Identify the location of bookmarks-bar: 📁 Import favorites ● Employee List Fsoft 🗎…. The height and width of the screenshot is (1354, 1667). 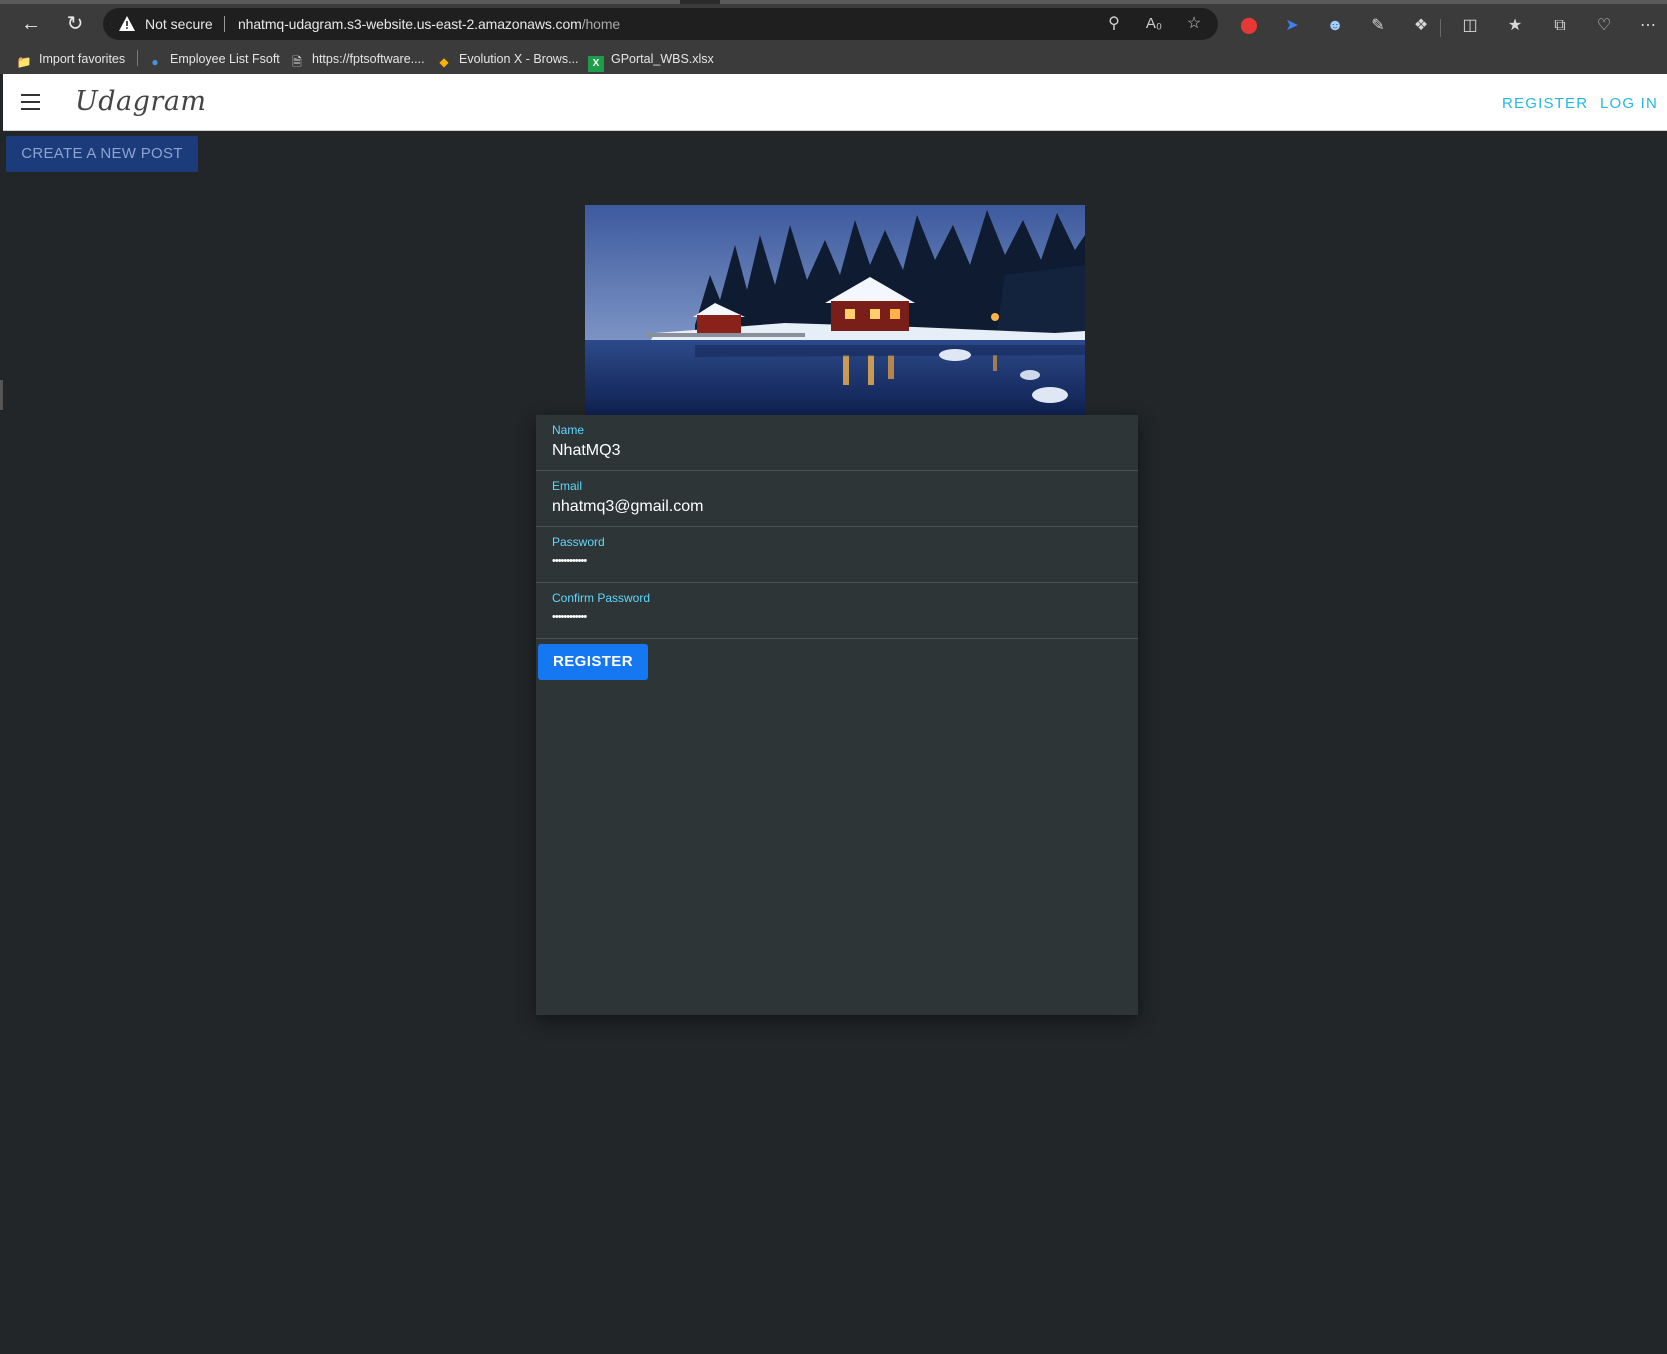
(833, 59).